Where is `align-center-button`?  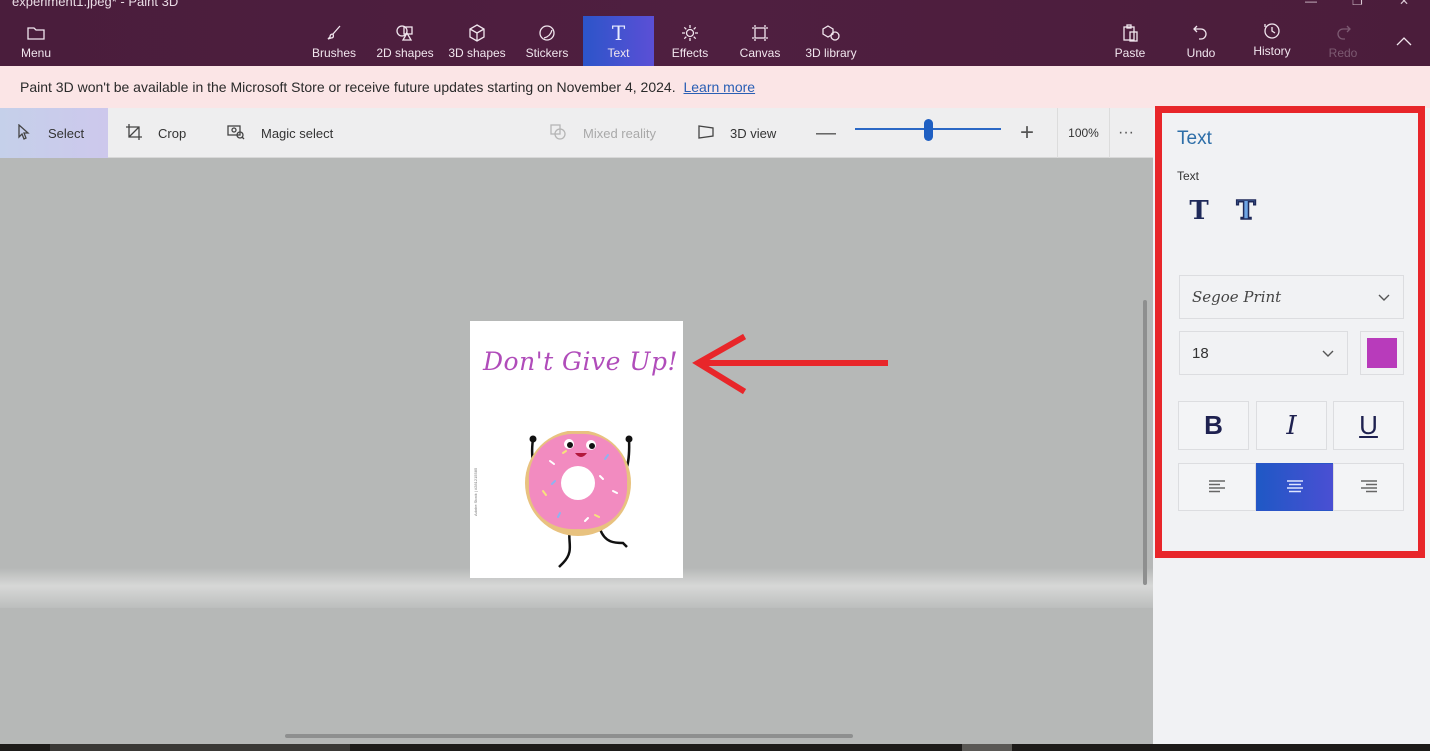
align-center-button is located at coordinates (1295, 487).